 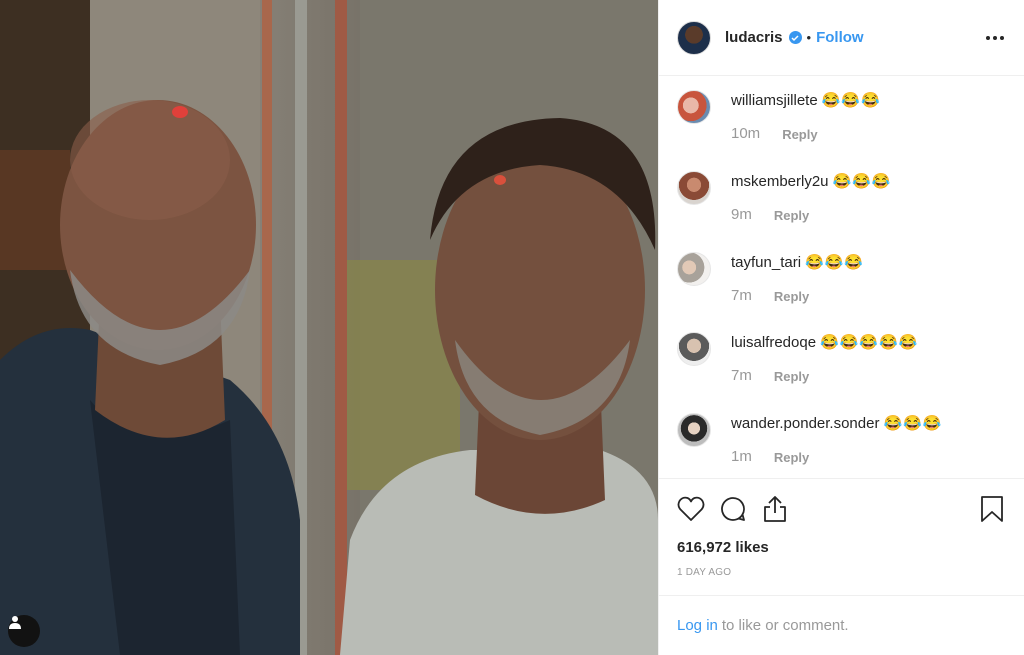 I want to click on author-username: ludacris, so click(x=754, y=37).